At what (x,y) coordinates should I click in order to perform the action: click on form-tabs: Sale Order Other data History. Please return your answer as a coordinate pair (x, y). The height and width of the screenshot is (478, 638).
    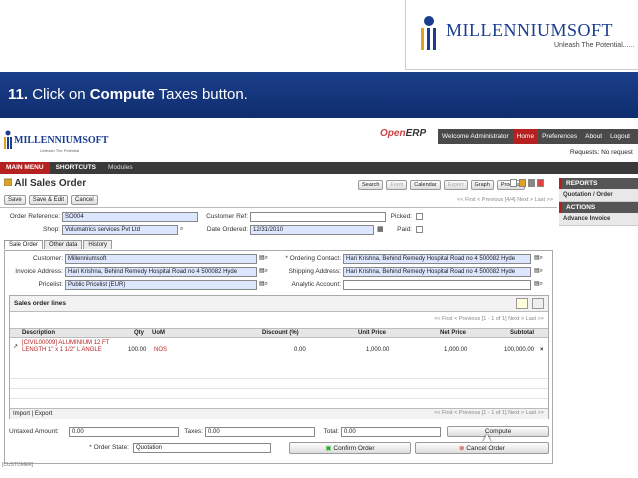
    Looking at the image, I should click on (58, 244).